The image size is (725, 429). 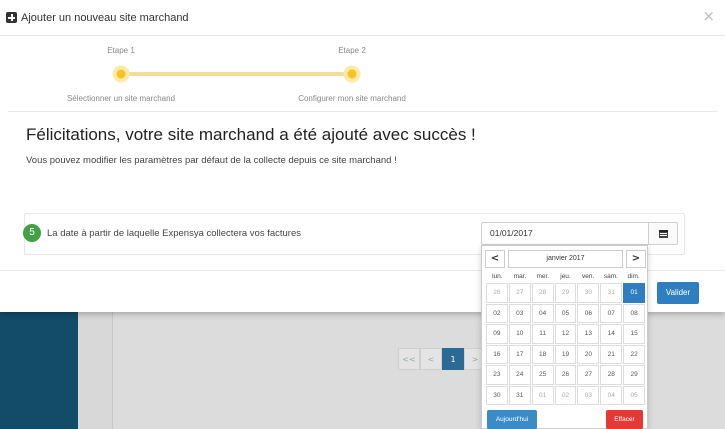 What do you see at coordinates (708, 16) in the screenshot?
I see `close-button: ×` at bounding box center [708, 16].